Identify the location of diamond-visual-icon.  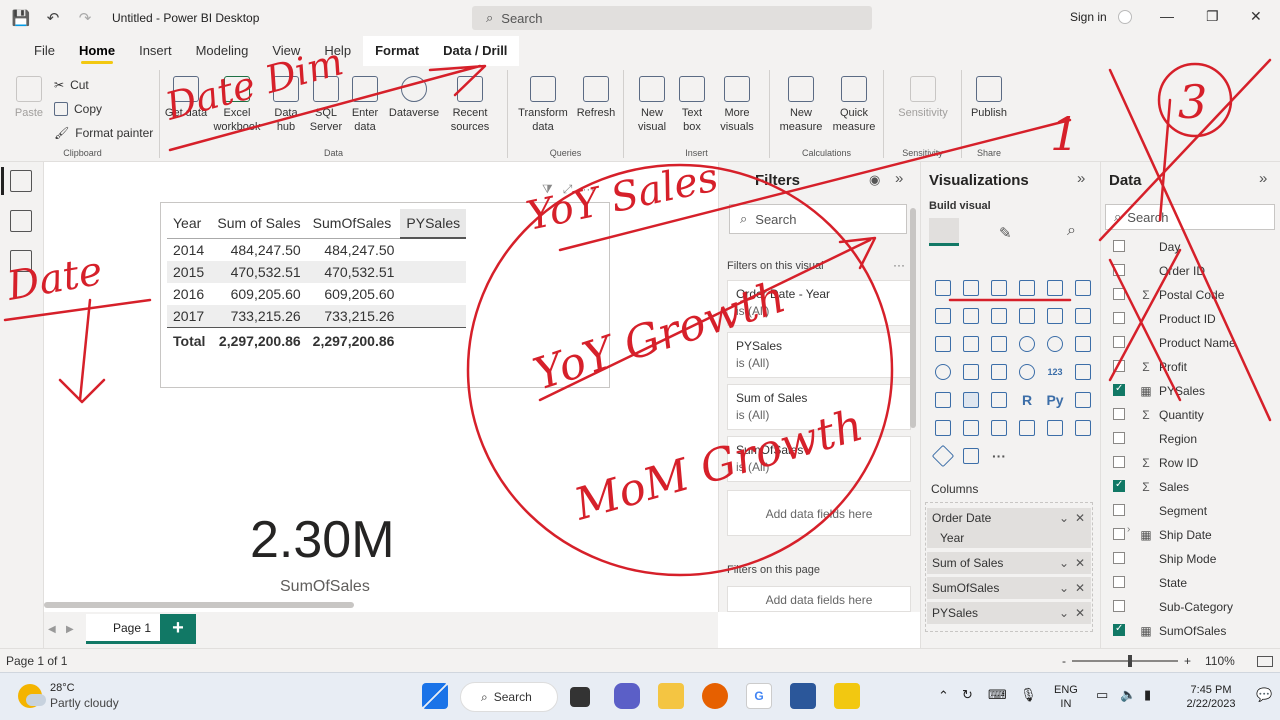
(943, 456).